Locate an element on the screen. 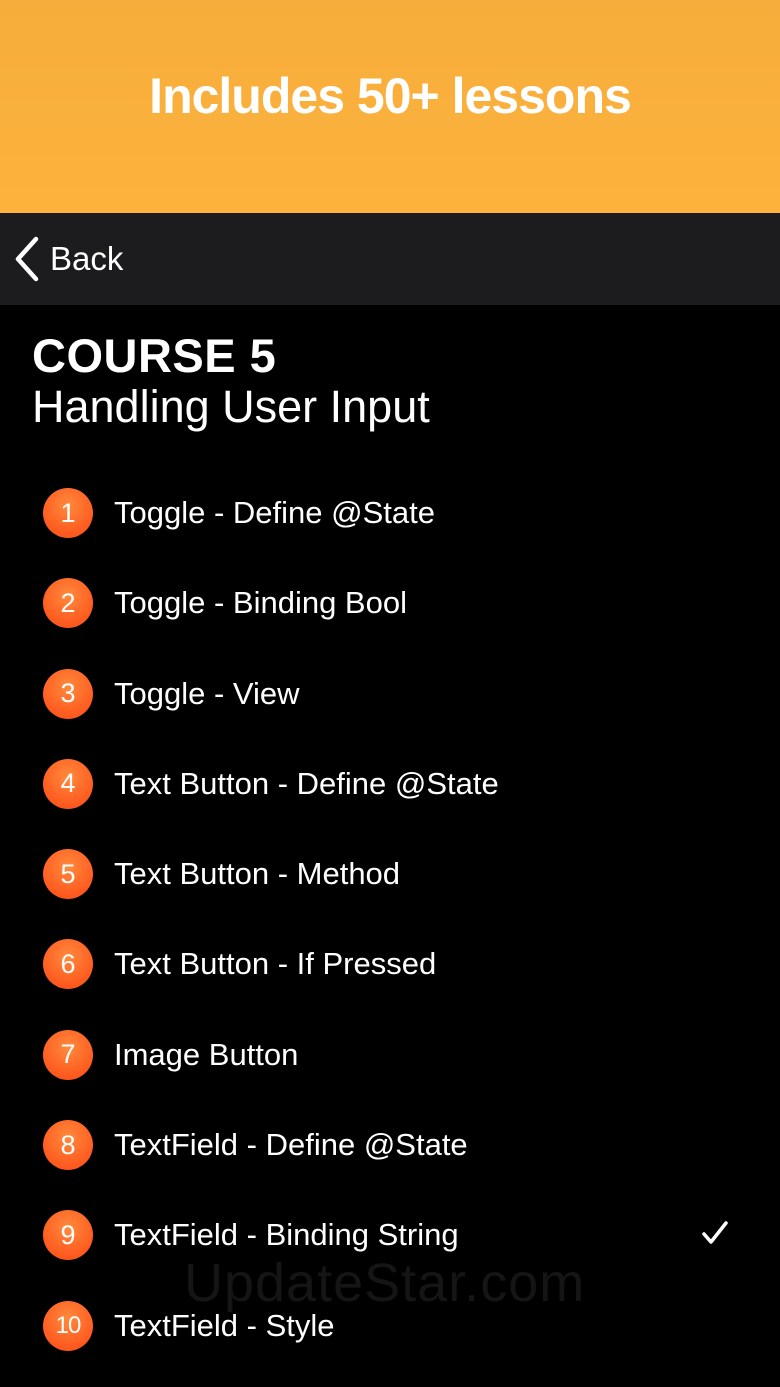 This screenshot has width=780, height=1387. lesson-title: Toggle - Binding Bool is located at coordinates (260, 603).